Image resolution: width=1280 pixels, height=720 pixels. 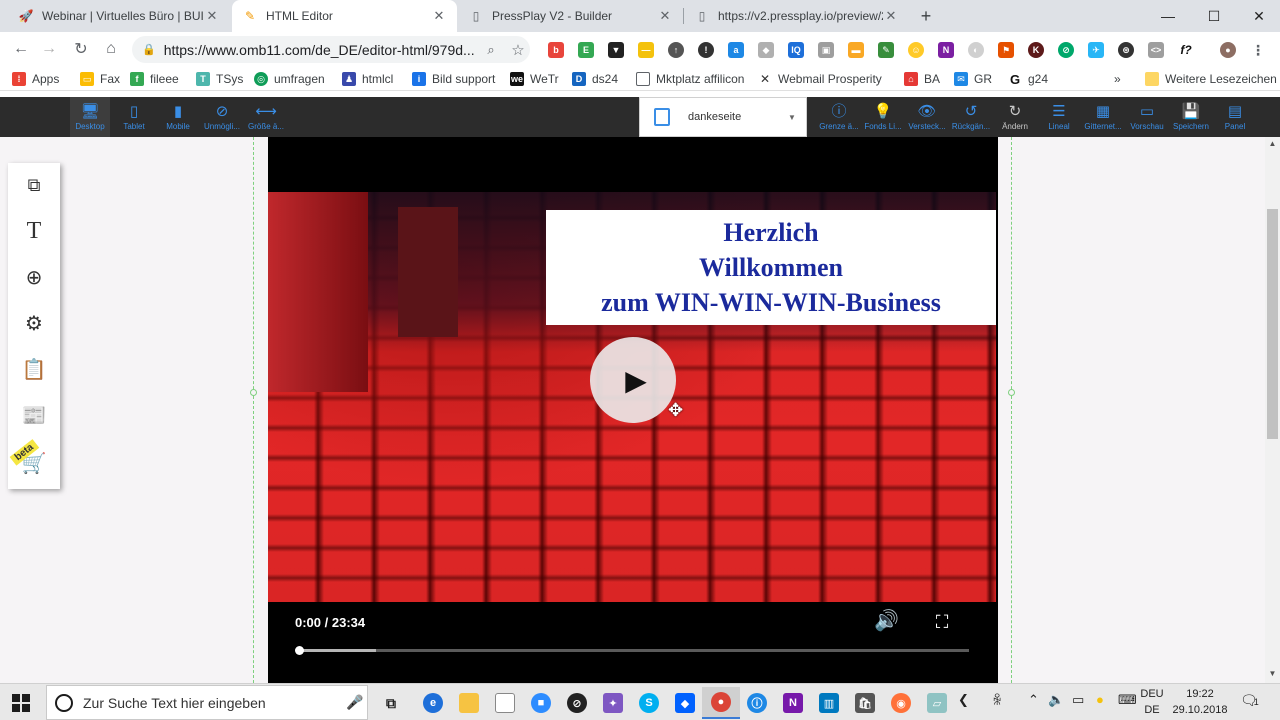 What do you see at coordinates (1126, 50) in the screenshot?
I see `extension-icon: ⊛` at bounding box center [1126, 50].